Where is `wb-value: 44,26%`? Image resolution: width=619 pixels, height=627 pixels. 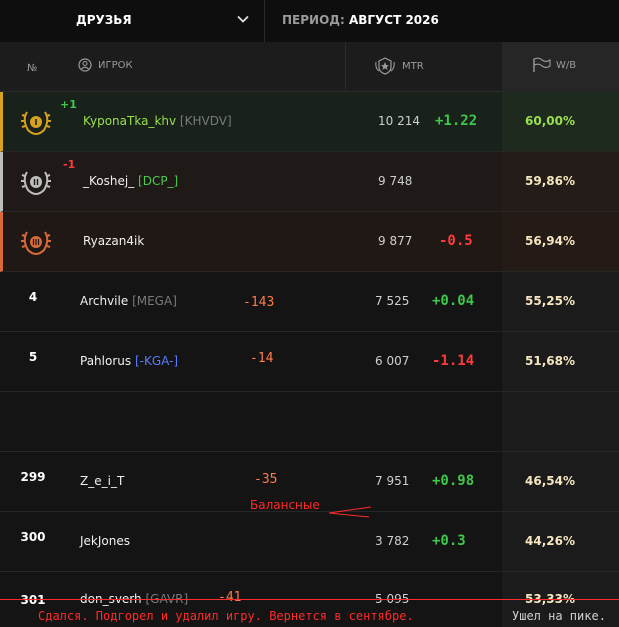
wb-value: 44,26% is located at coordinates (550, 541).